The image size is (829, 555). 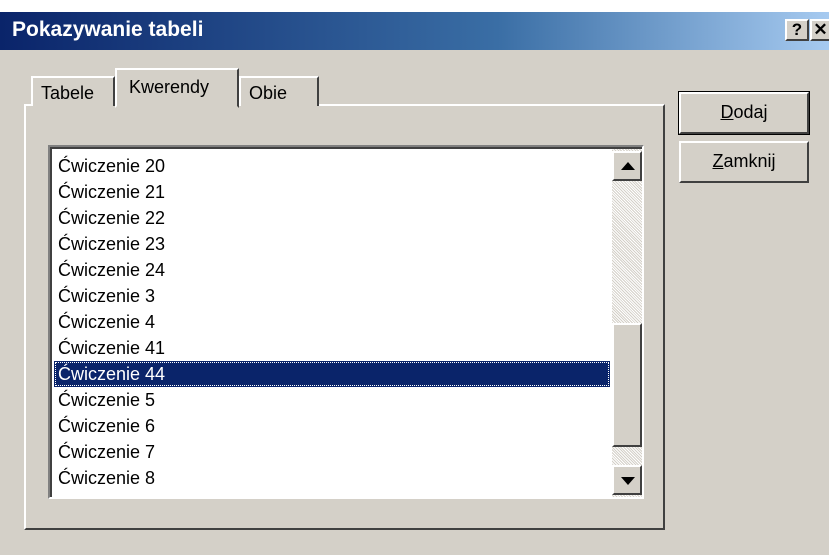 I want to click on scroll-down-button, so click(x=627, y=480).